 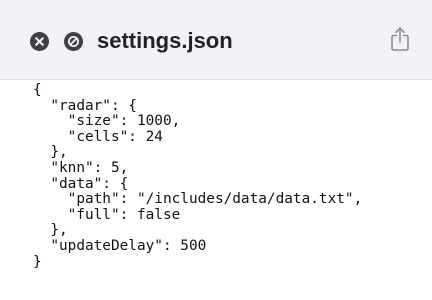 I want to click on code-line: "cells": 24, so click(x=98, y=136).